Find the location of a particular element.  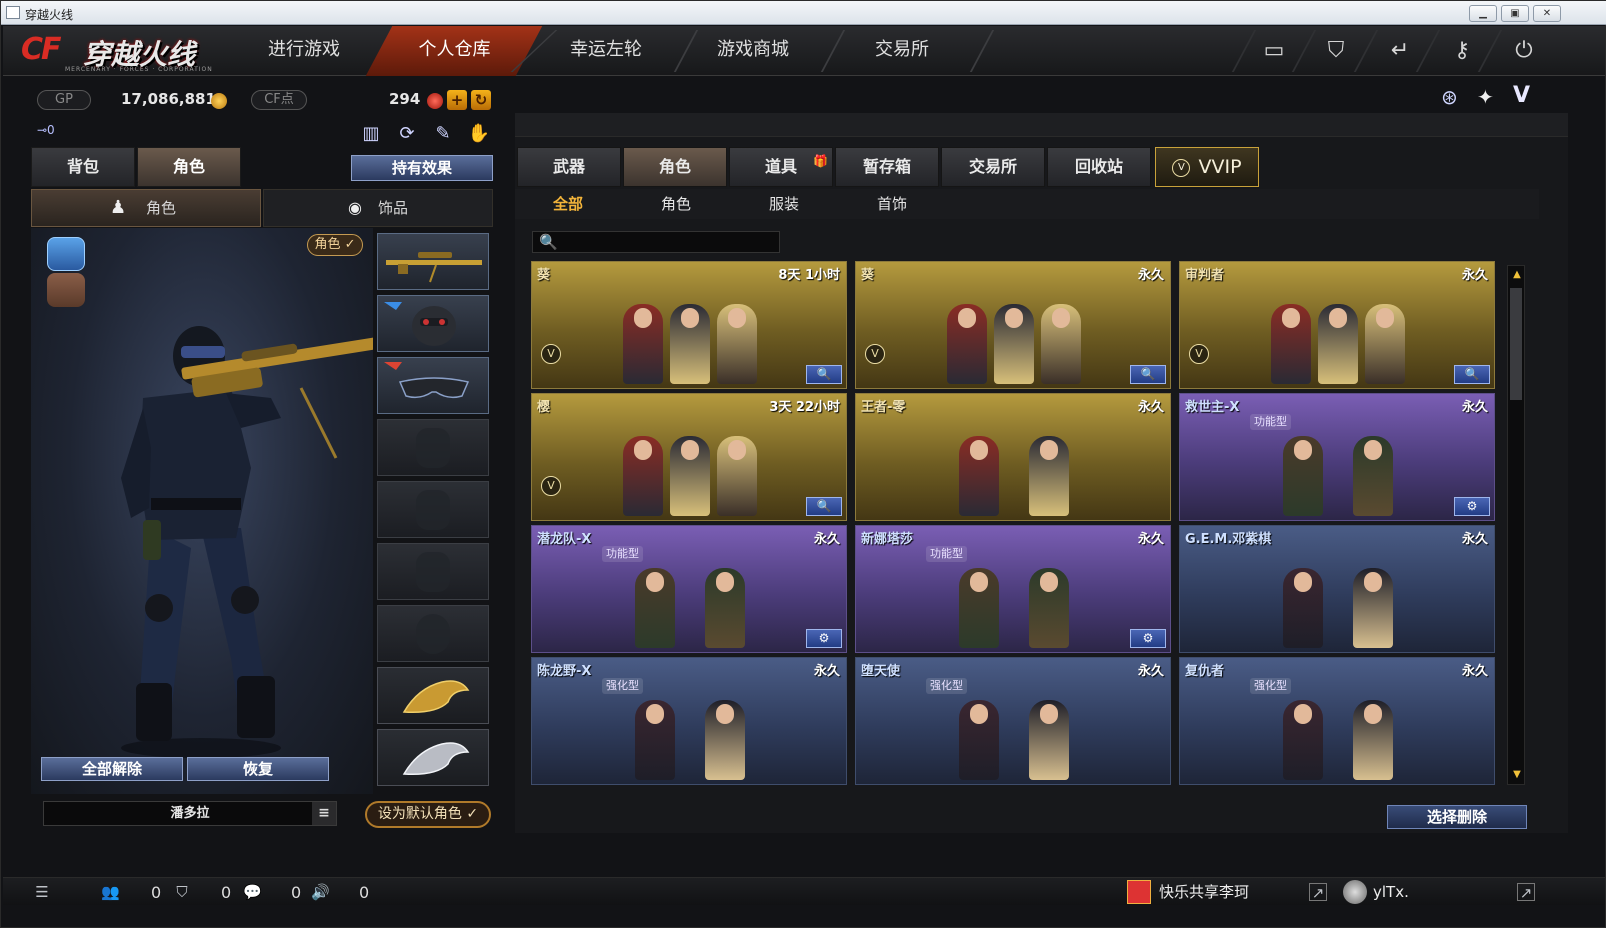

search-input: 🔍 is located at coordinates (656, 242).